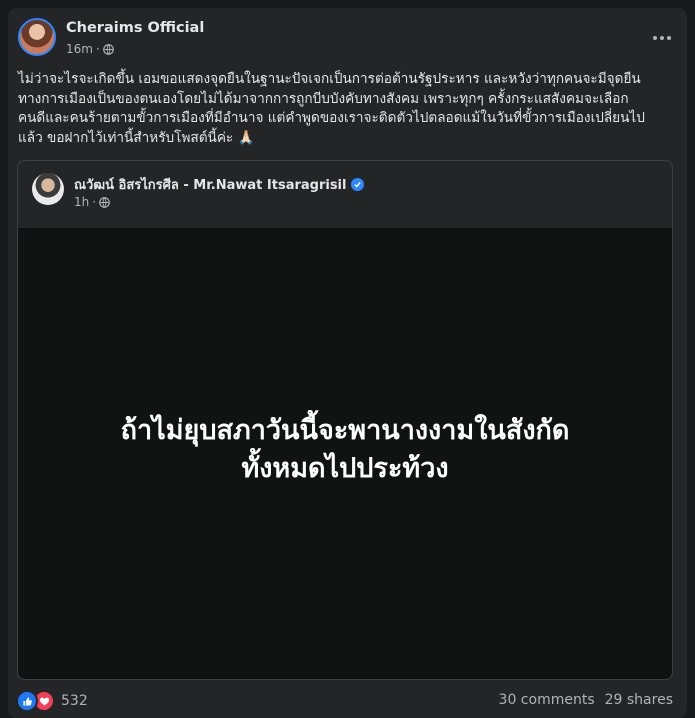 The image size is (695, 718). I want to click on like-reaction-icon, so click(27, 701).